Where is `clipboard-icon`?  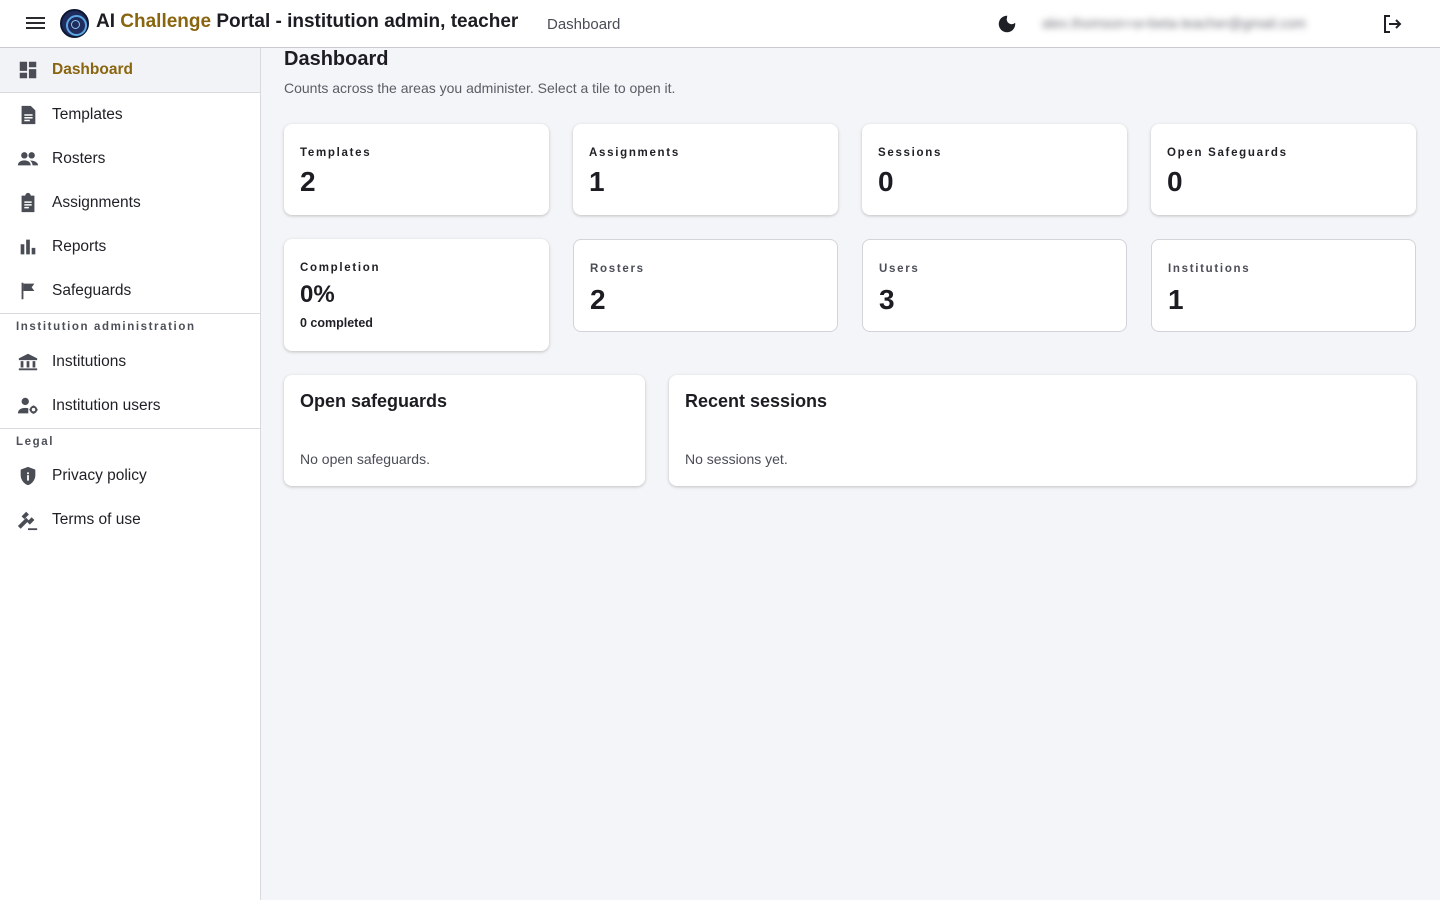 clipboard-icon is located at coordinates (28, 203).